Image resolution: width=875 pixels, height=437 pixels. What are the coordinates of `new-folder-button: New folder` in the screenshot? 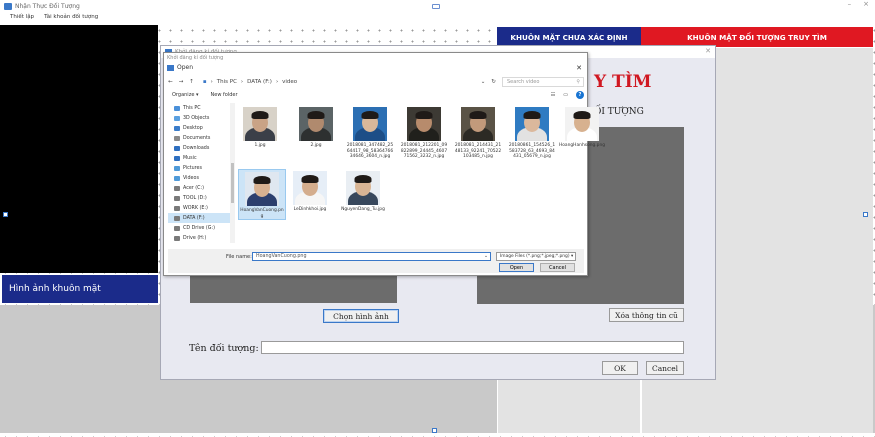 It's located at (224, 95).